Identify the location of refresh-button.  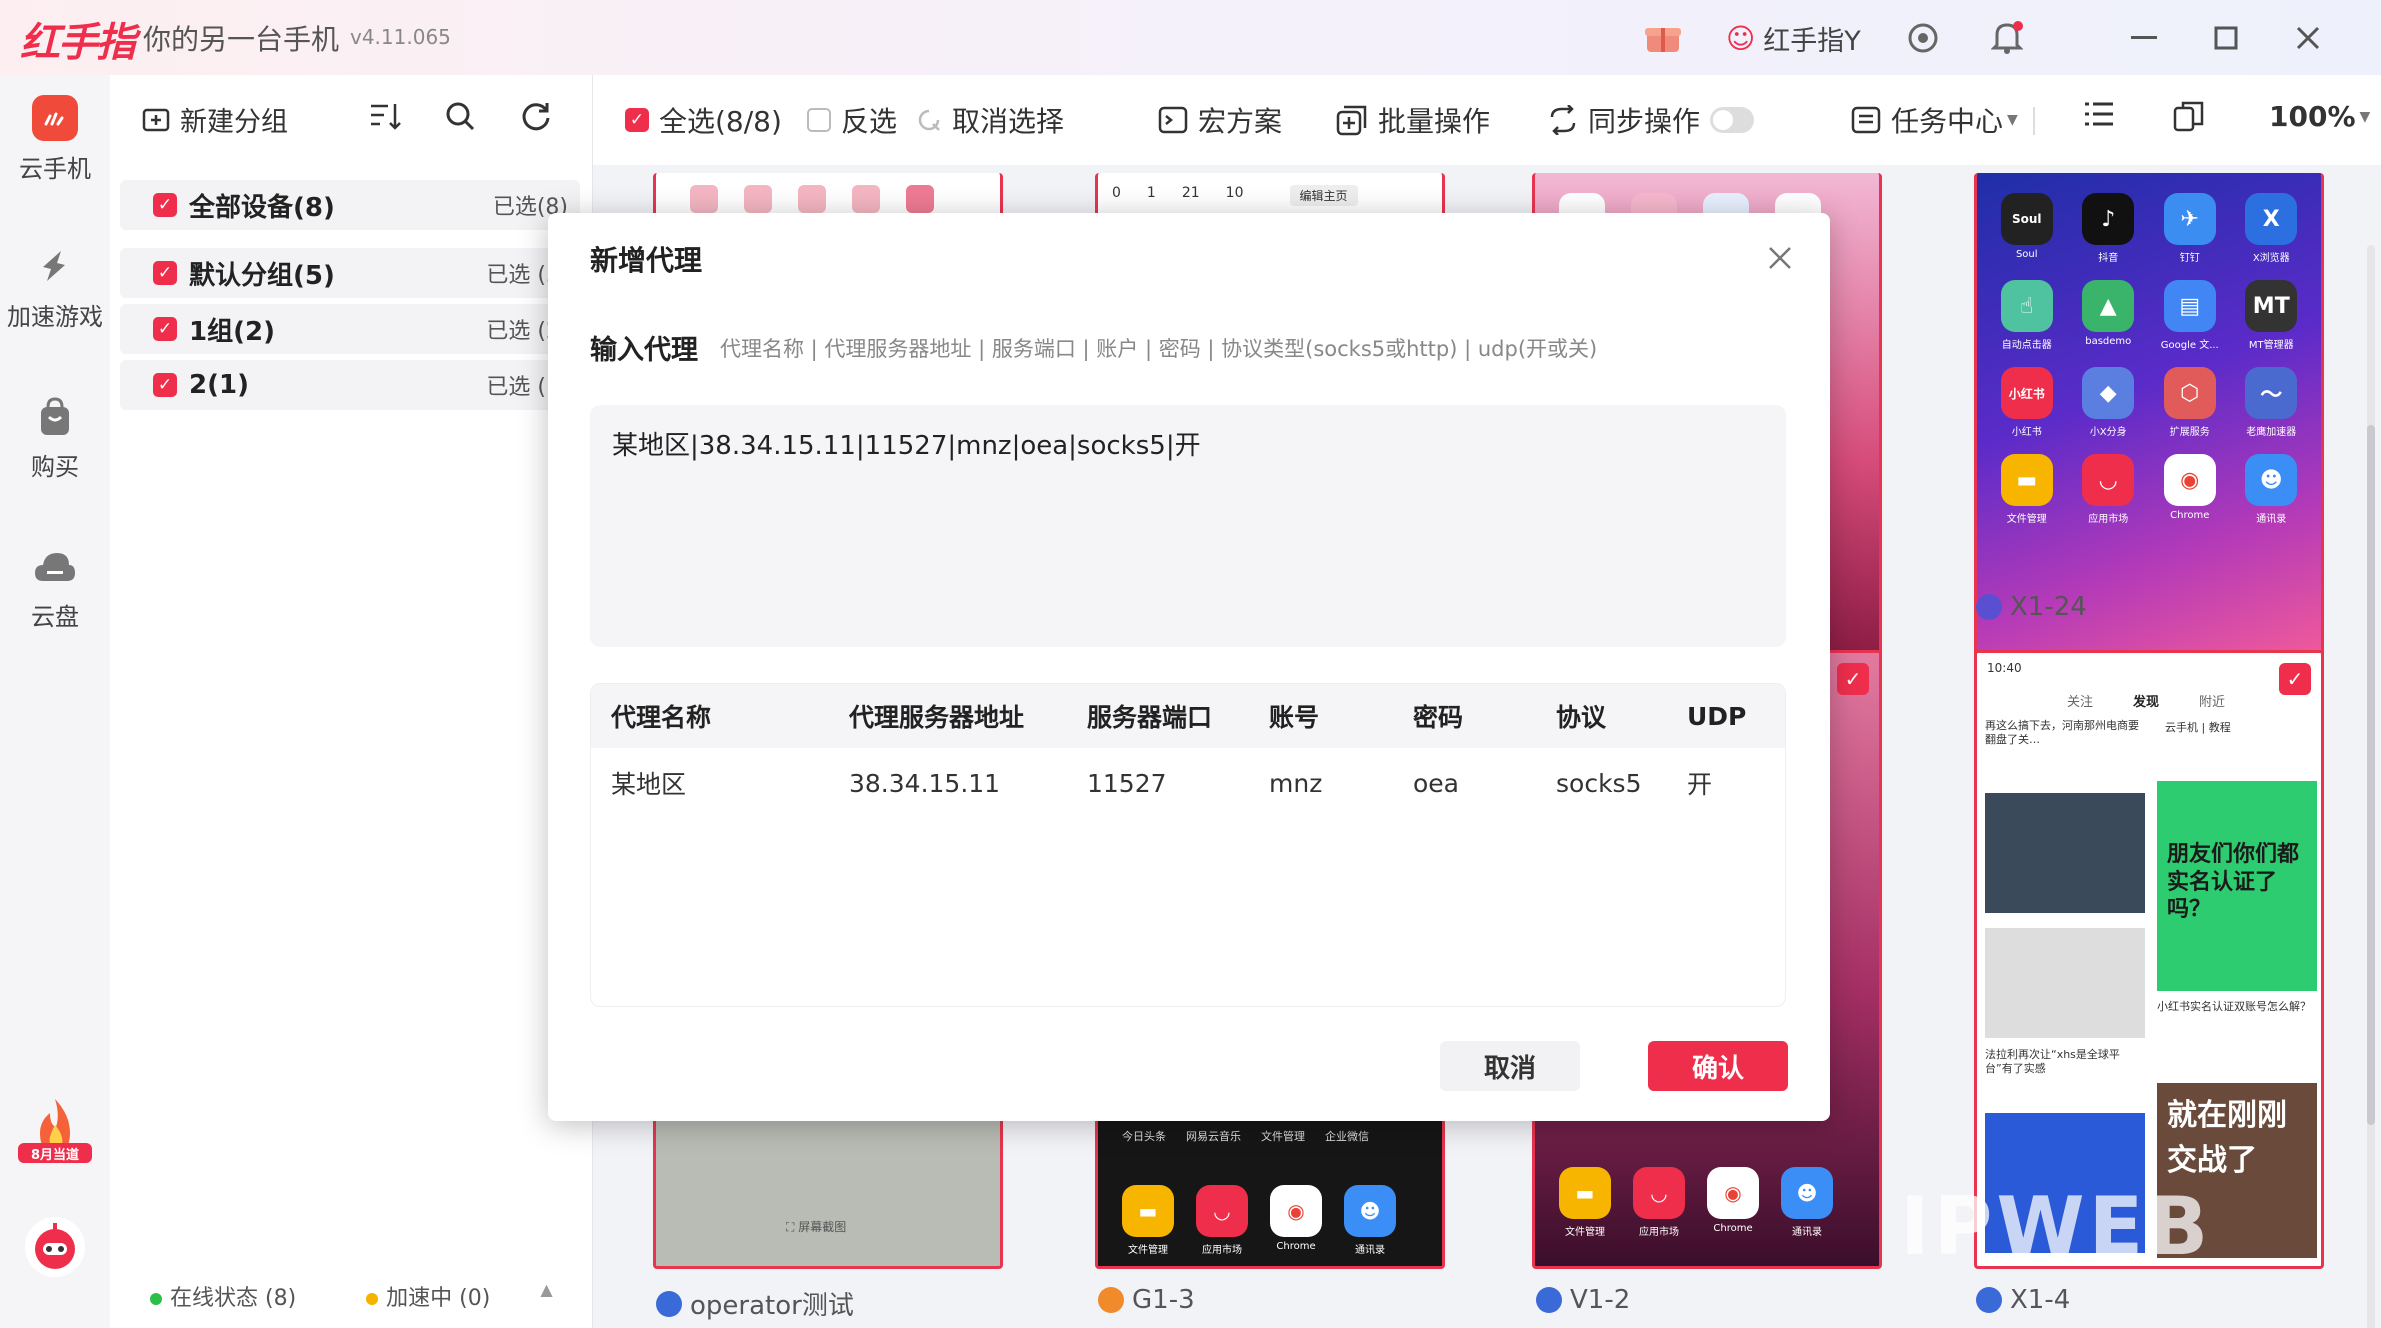
(536, 116).